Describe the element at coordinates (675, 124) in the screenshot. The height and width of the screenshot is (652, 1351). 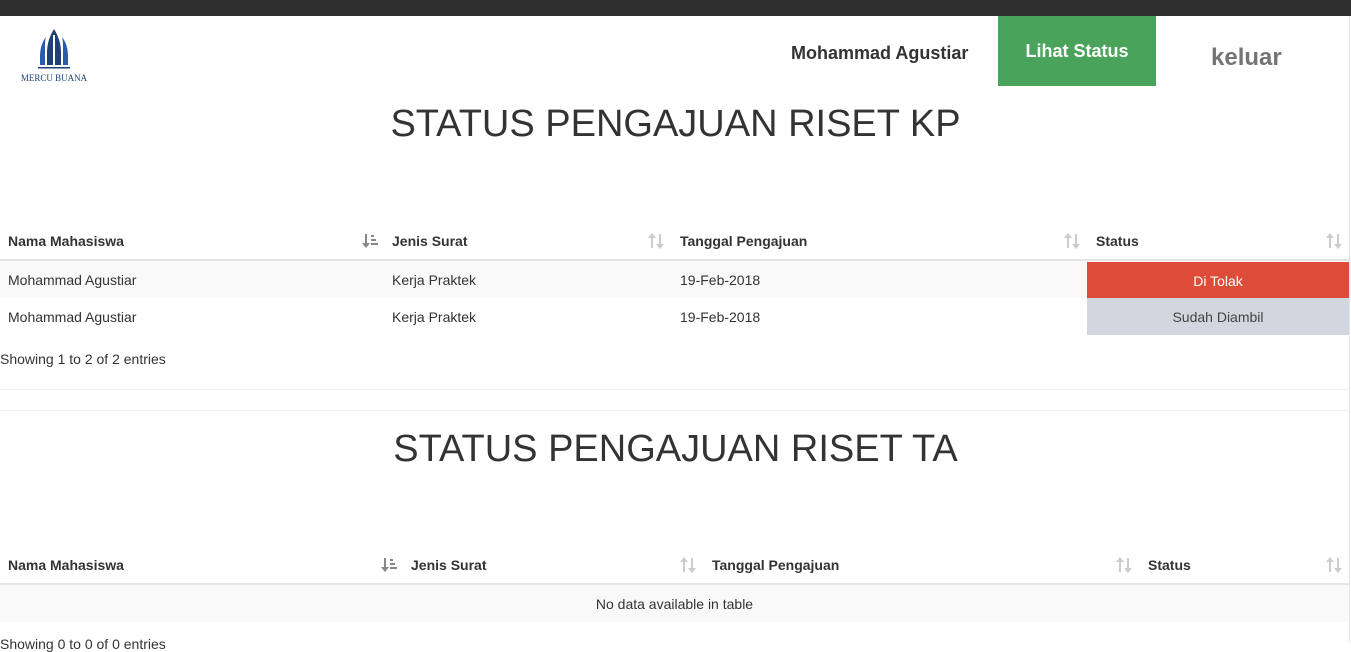
I see `kp-section-title: STATUS PENGAJUAN RISET KP` at that location.